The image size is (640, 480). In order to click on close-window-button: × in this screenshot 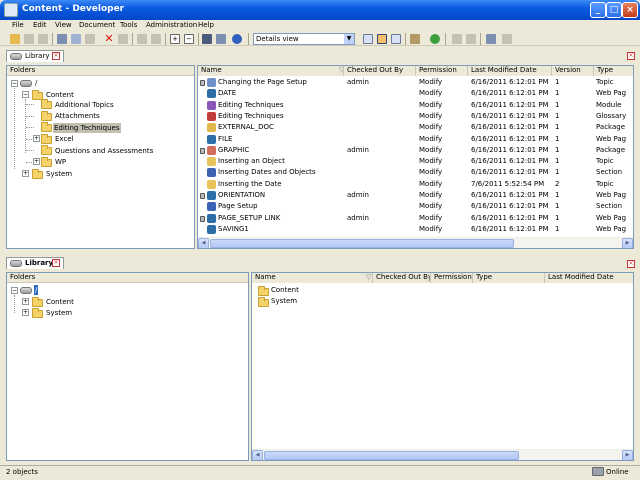, I will do `click(630, 10)`.